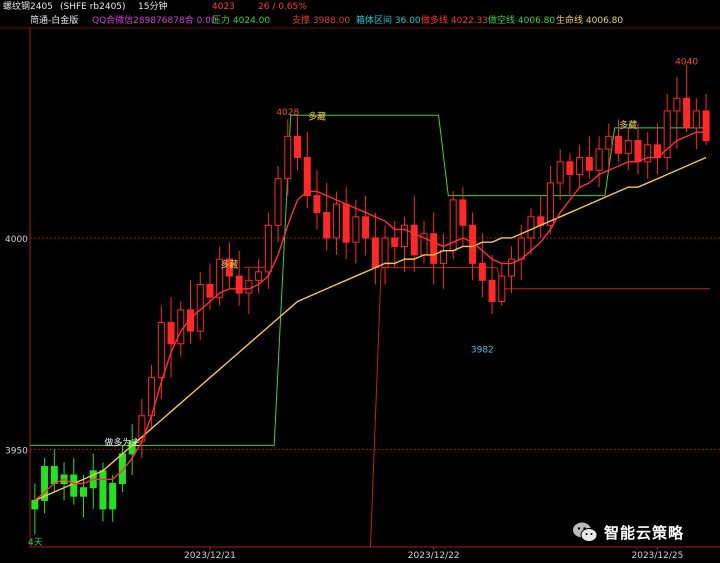  What do you see at coordinates (16, 452) in the screenshot?
I see `y-tick-label: 3950` at bounding box center [16, 452].